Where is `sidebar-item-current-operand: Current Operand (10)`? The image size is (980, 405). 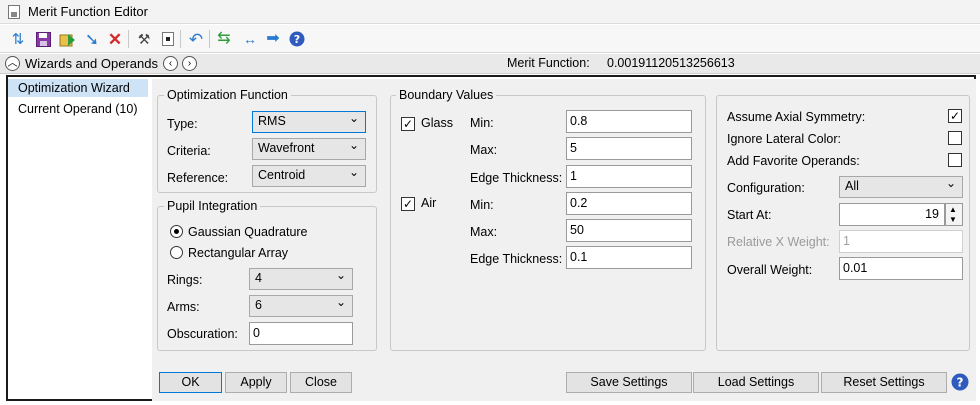 sidebar-item-current-operand: Current Operand (10) is located at coordinates (78, 109).